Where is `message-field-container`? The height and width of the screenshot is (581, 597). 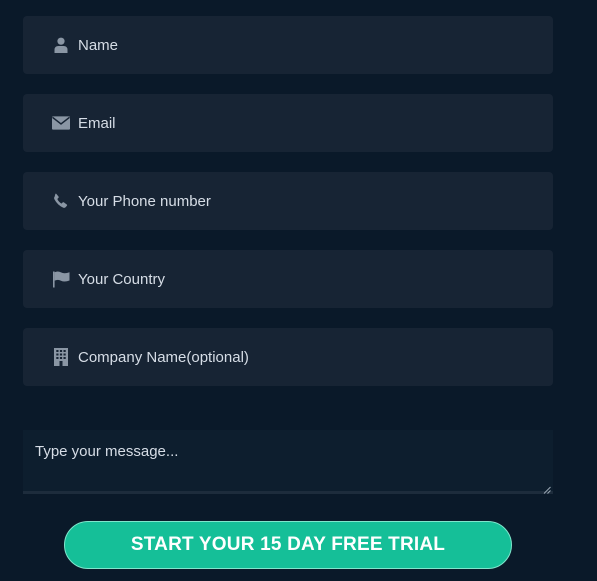 message-field-container is located at coordinates (288, 462).